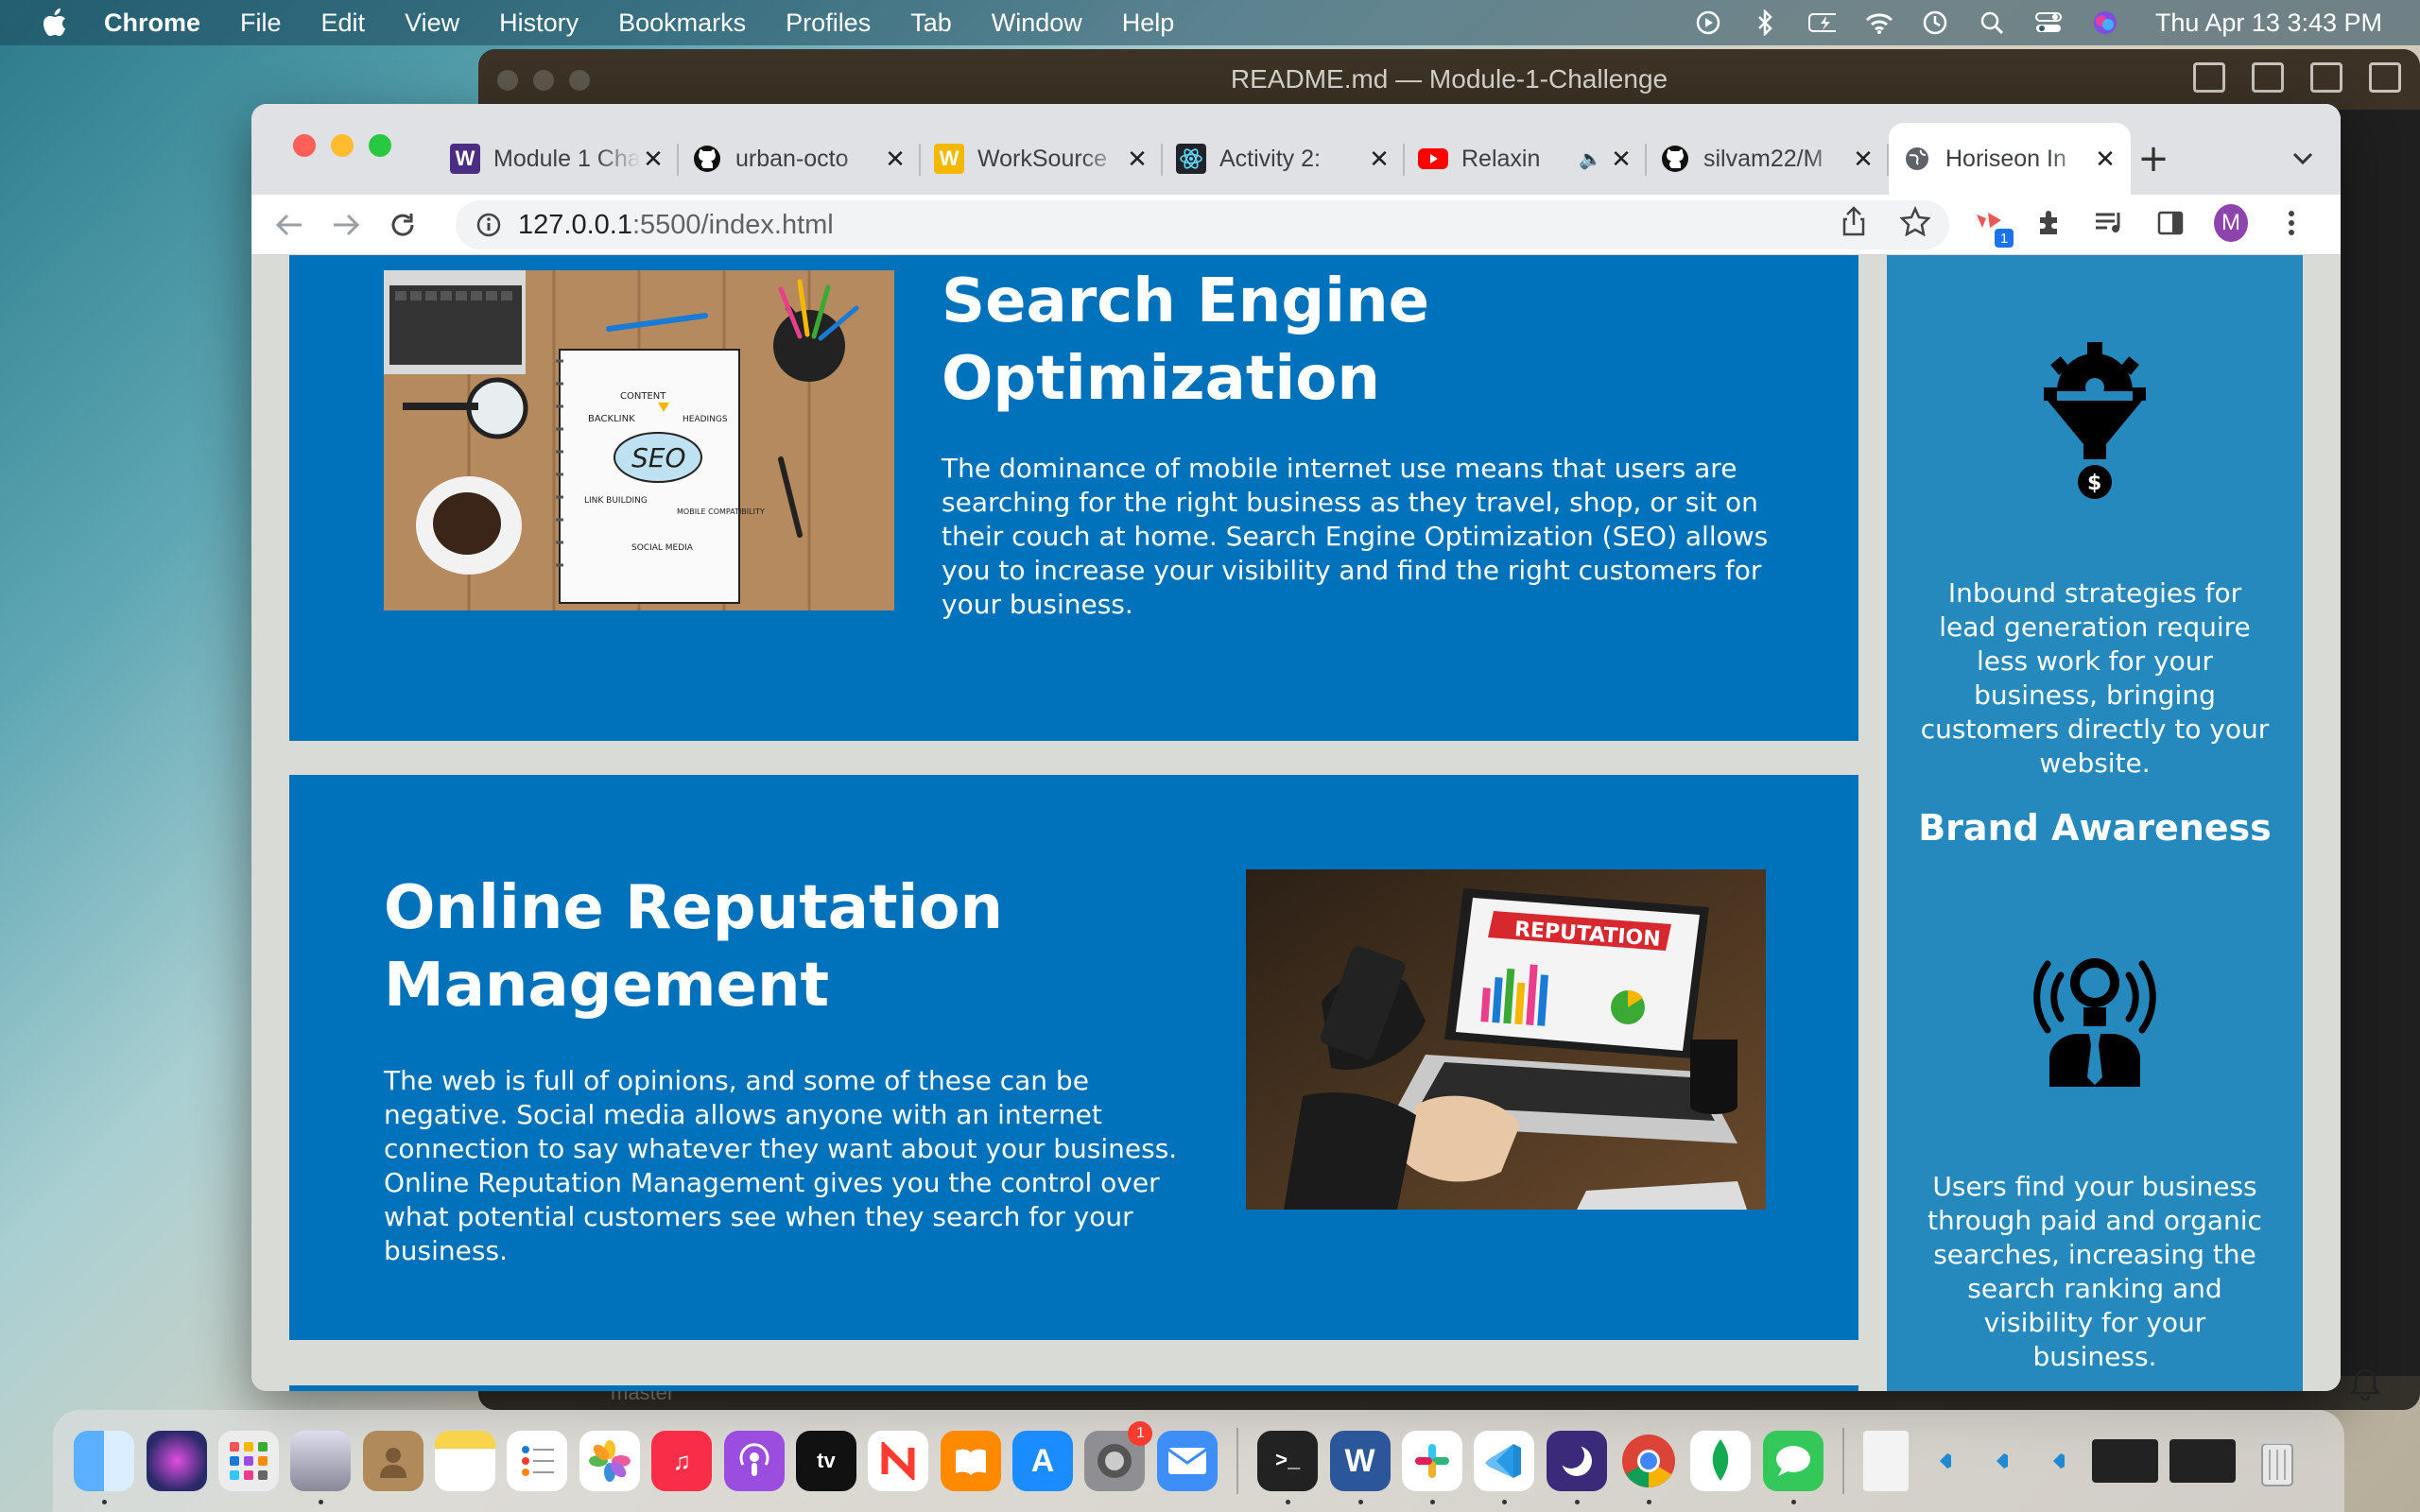 This screenshot has width=2420, height=1512. I want to click on layout-toggle-icons, so click(2297, 77).